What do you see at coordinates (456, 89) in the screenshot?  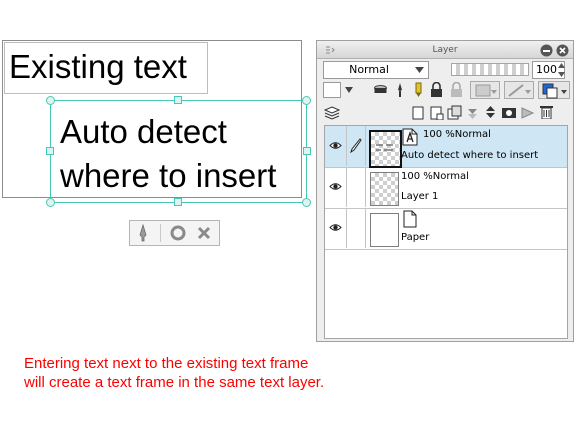 I see `lock-transparency-icon` at bounding box center [456, 89].